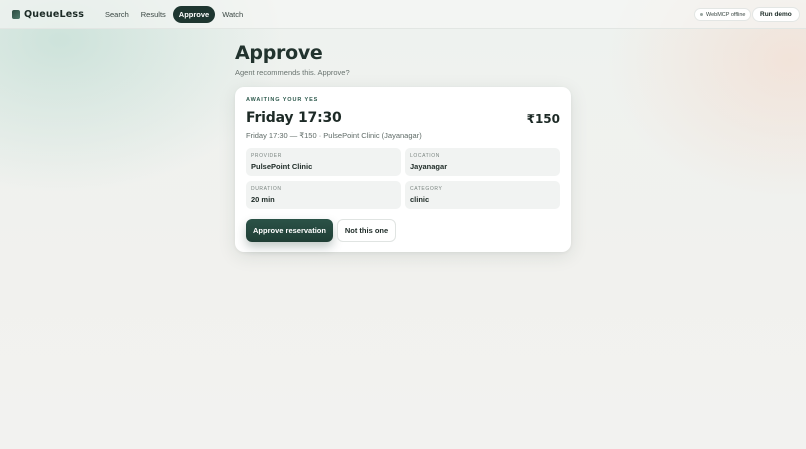 The image size is (806, 449). I want to click on status-dot-icon, so click(701, 14).